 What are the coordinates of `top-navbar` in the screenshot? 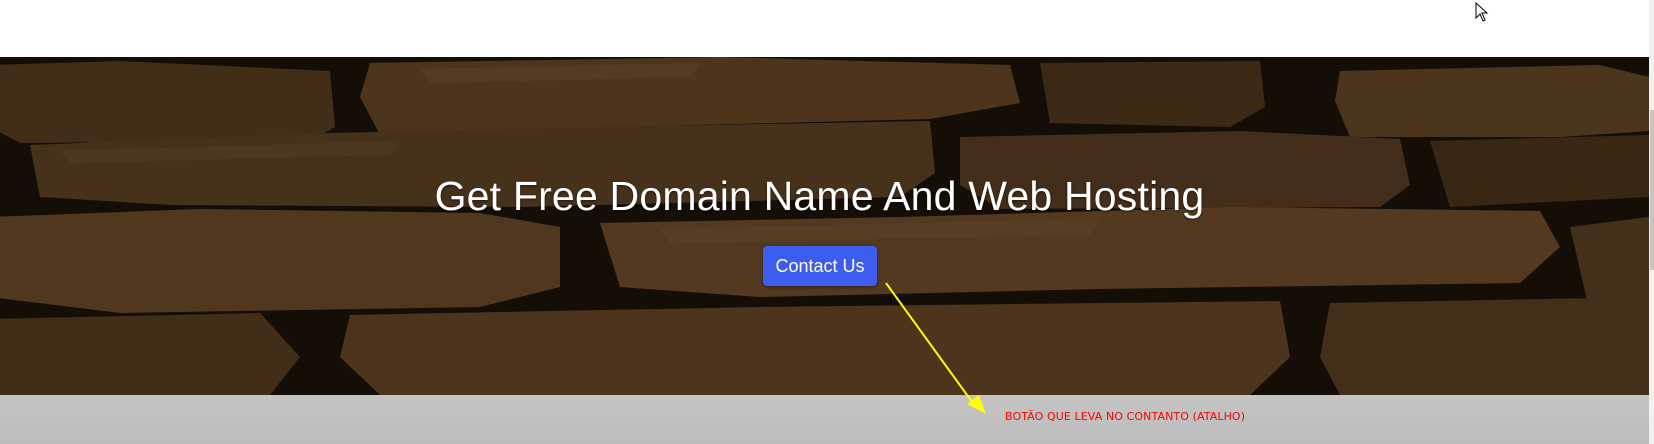 It's located at (827, 28).